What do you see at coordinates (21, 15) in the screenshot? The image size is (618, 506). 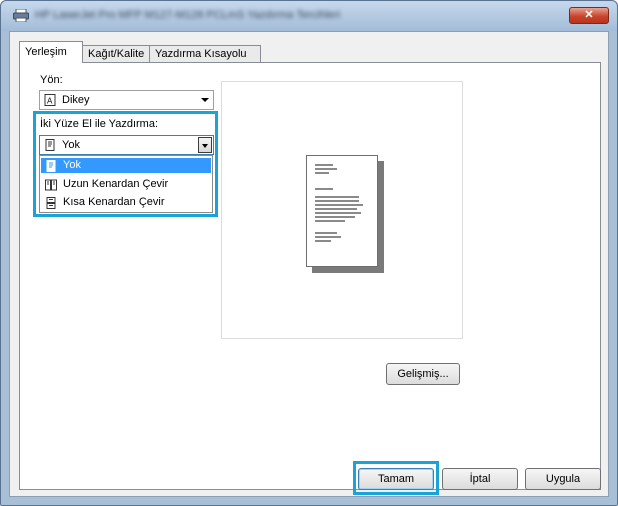 I see `printer-icon` at bounding box center [21, 15].